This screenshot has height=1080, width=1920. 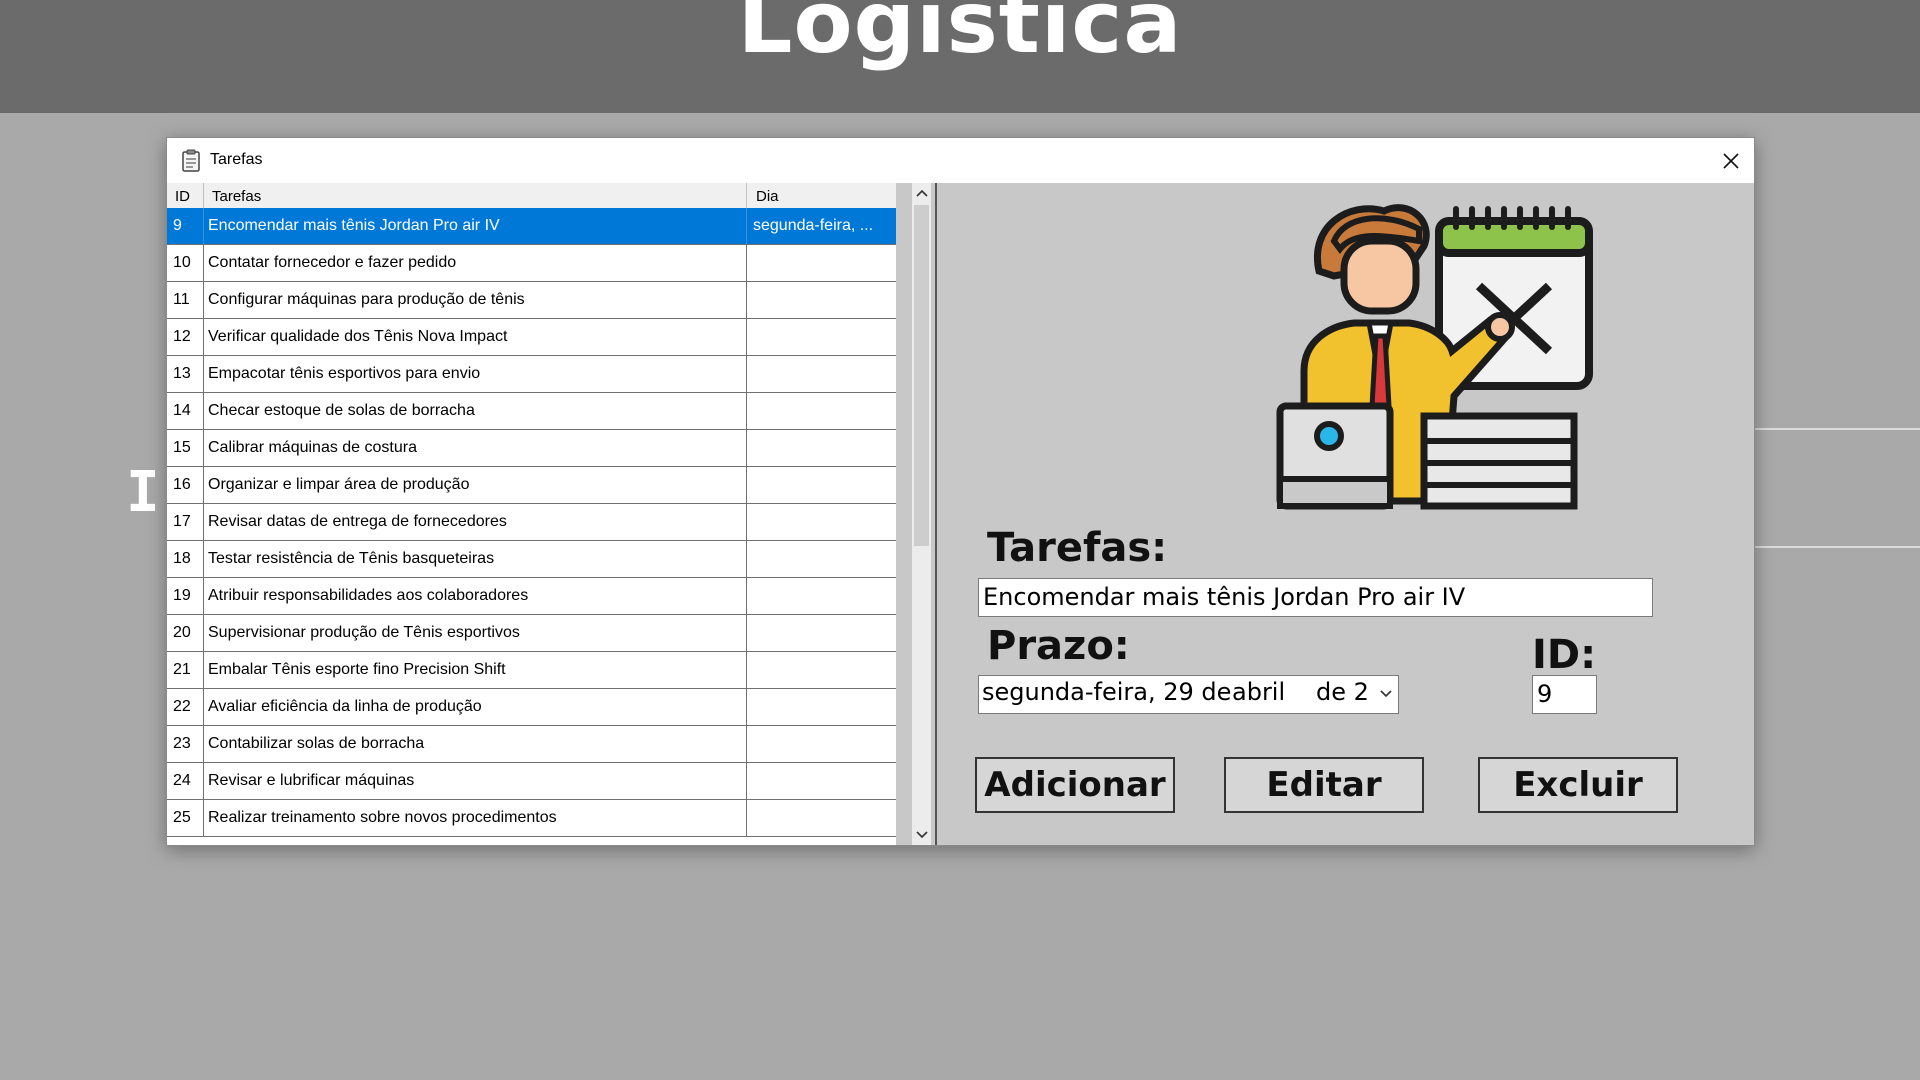 I want to click on row-id: 16, so click(x=182, y=484).